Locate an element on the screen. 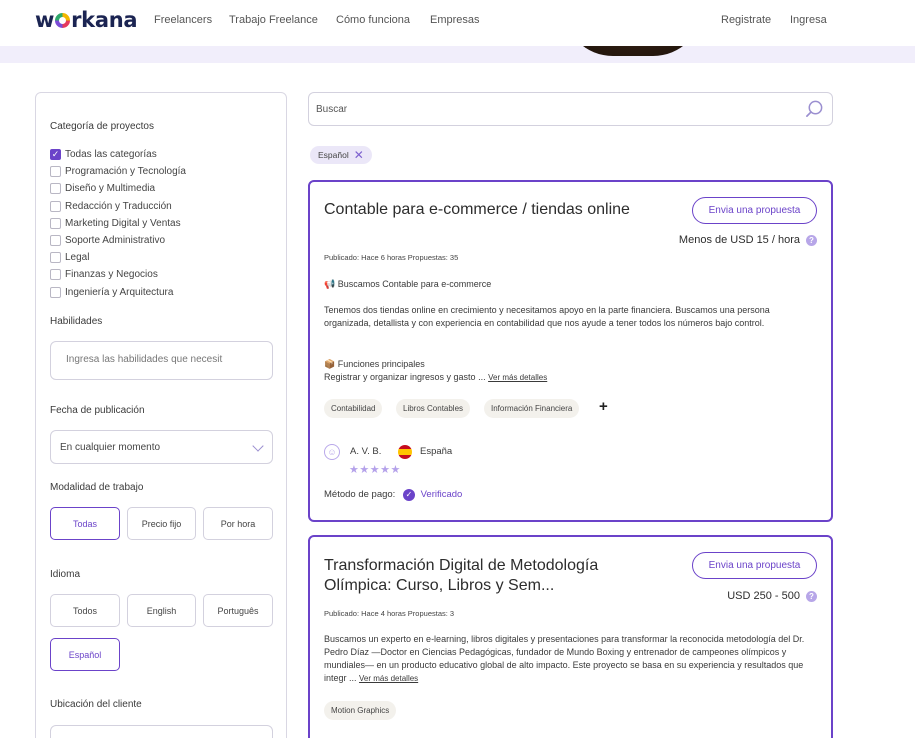 The image size is (915, 738). category-todas: ✓ Todas las categorías is located at coordinates (118, 154).